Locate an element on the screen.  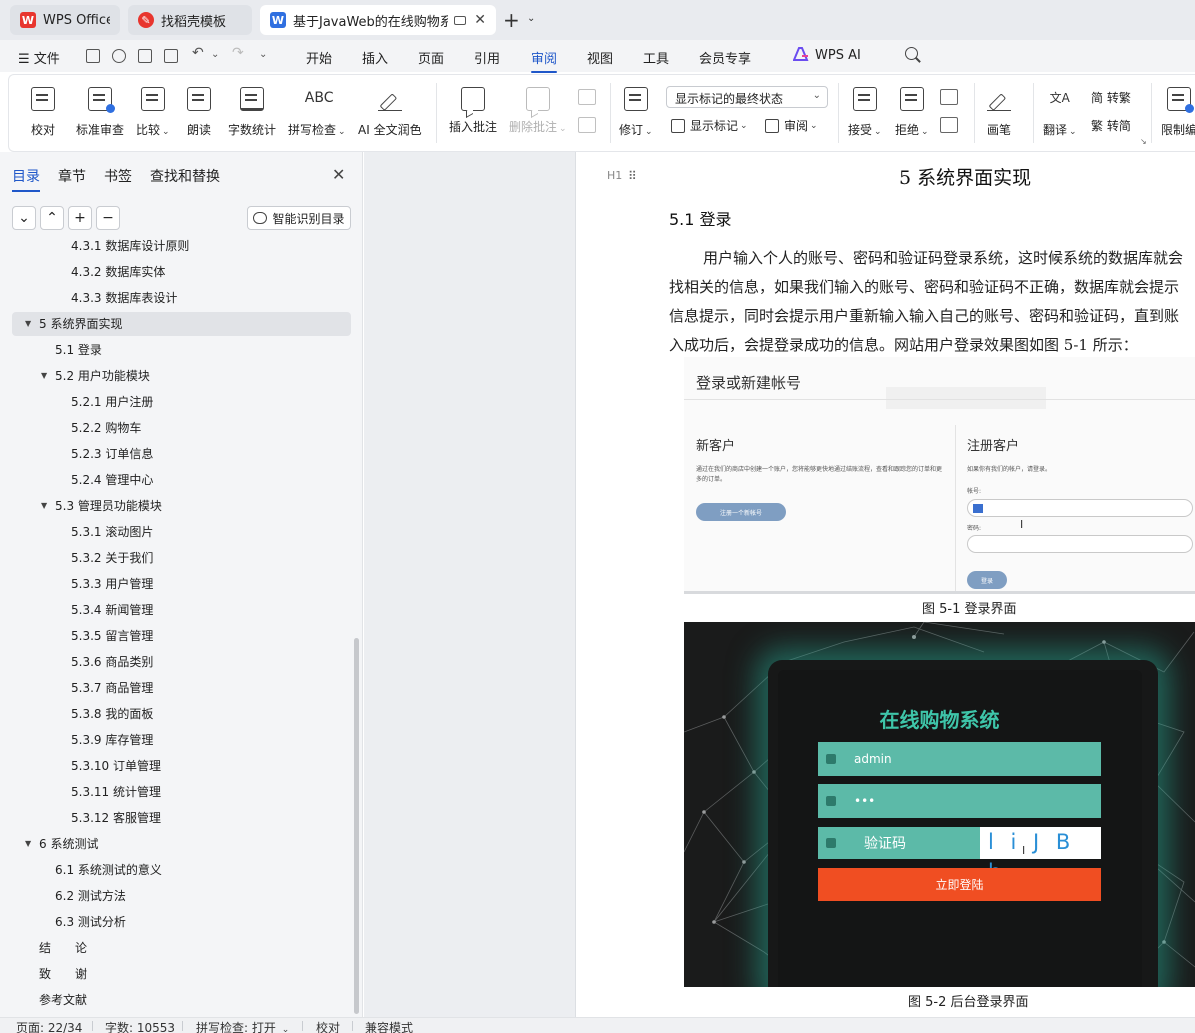
restrict-edit-button: 限制编 is located at coordinates (1178, 113).